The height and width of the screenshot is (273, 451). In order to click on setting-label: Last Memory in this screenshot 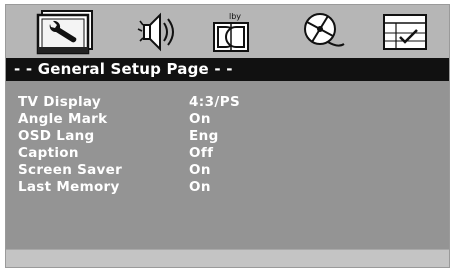, I will do `click(69, 187)`.